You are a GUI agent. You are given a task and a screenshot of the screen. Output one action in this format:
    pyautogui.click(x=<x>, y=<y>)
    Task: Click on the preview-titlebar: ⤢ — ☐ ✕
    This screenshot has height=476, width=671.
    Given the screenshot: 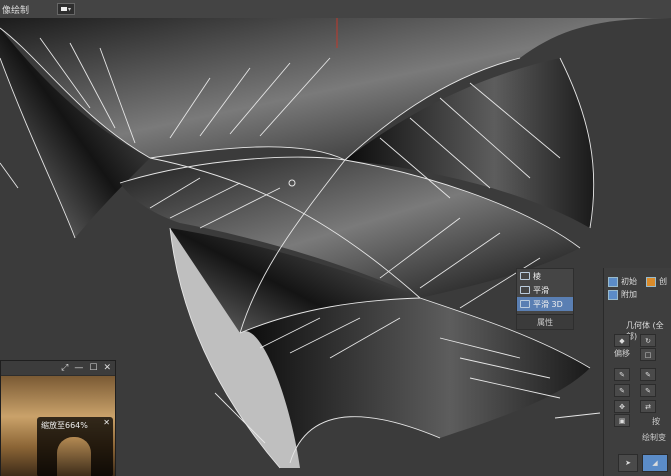 What is the action you would take?
    pyautogui.click(x=58, y=368)
    